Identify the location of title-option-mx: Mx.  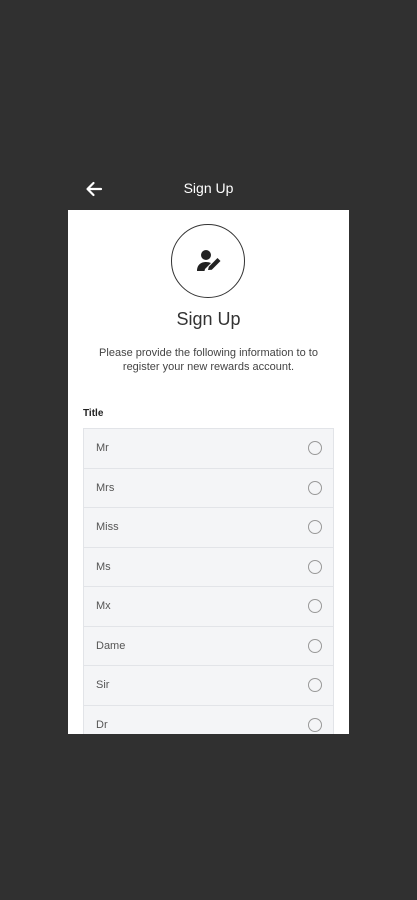
(208, 607).